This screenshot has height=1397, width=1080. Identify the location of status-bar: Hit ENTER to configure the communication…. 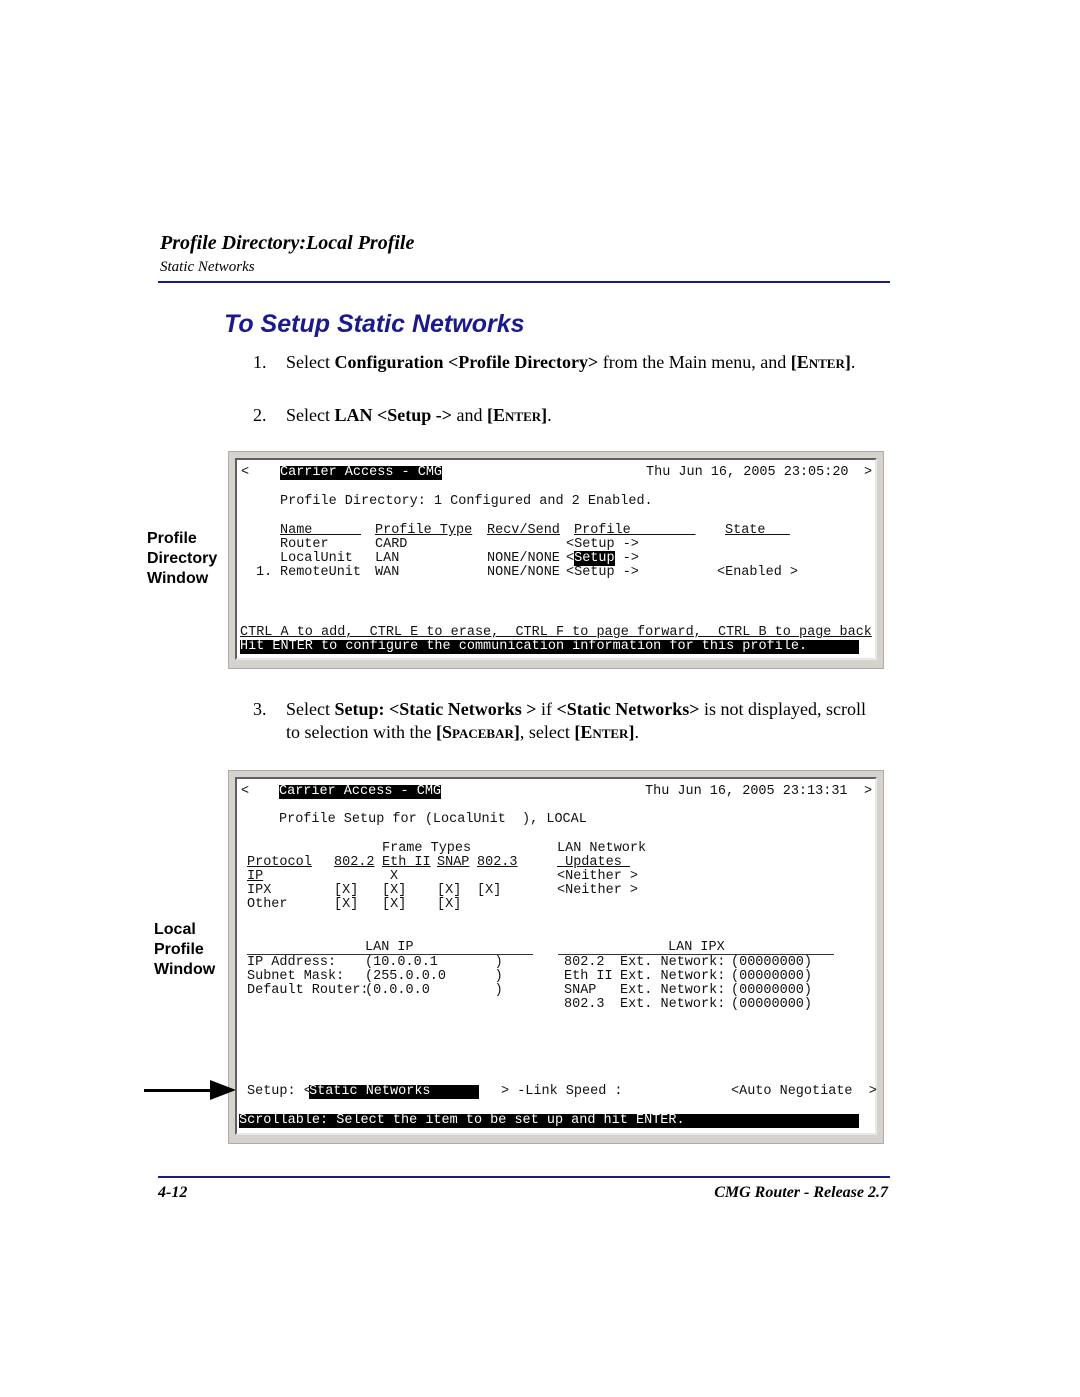
(549, 647).